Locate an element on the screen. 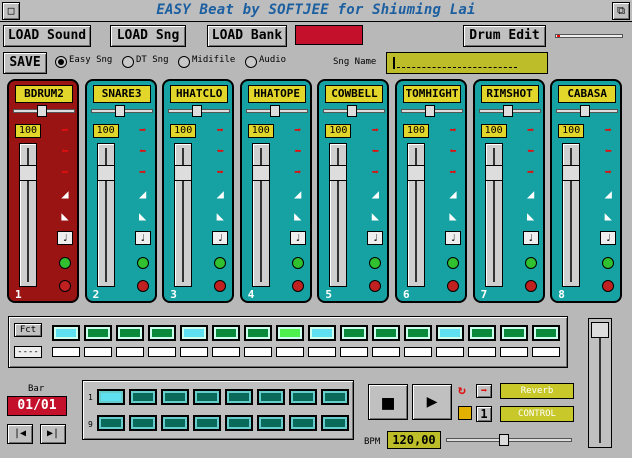  bpm-display: 120,00 is located at coordinates (414, 440).